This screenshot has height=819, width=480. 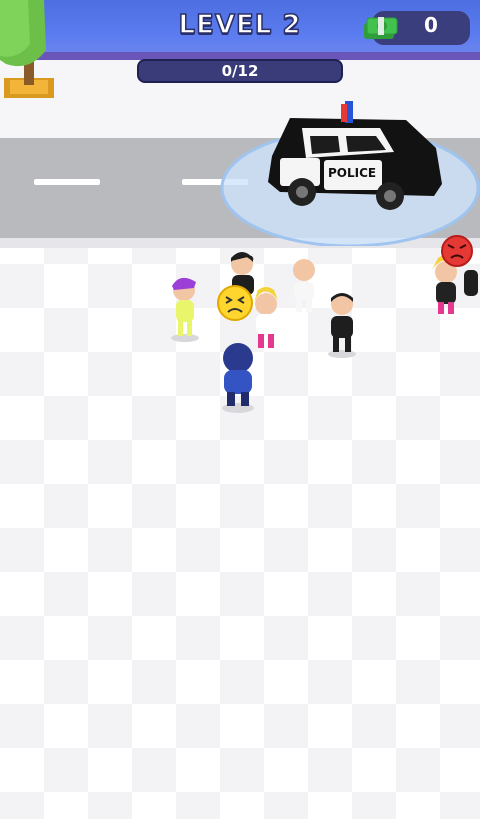 I want to click on police-car-label: POLICE, so click(x=352, y=173).